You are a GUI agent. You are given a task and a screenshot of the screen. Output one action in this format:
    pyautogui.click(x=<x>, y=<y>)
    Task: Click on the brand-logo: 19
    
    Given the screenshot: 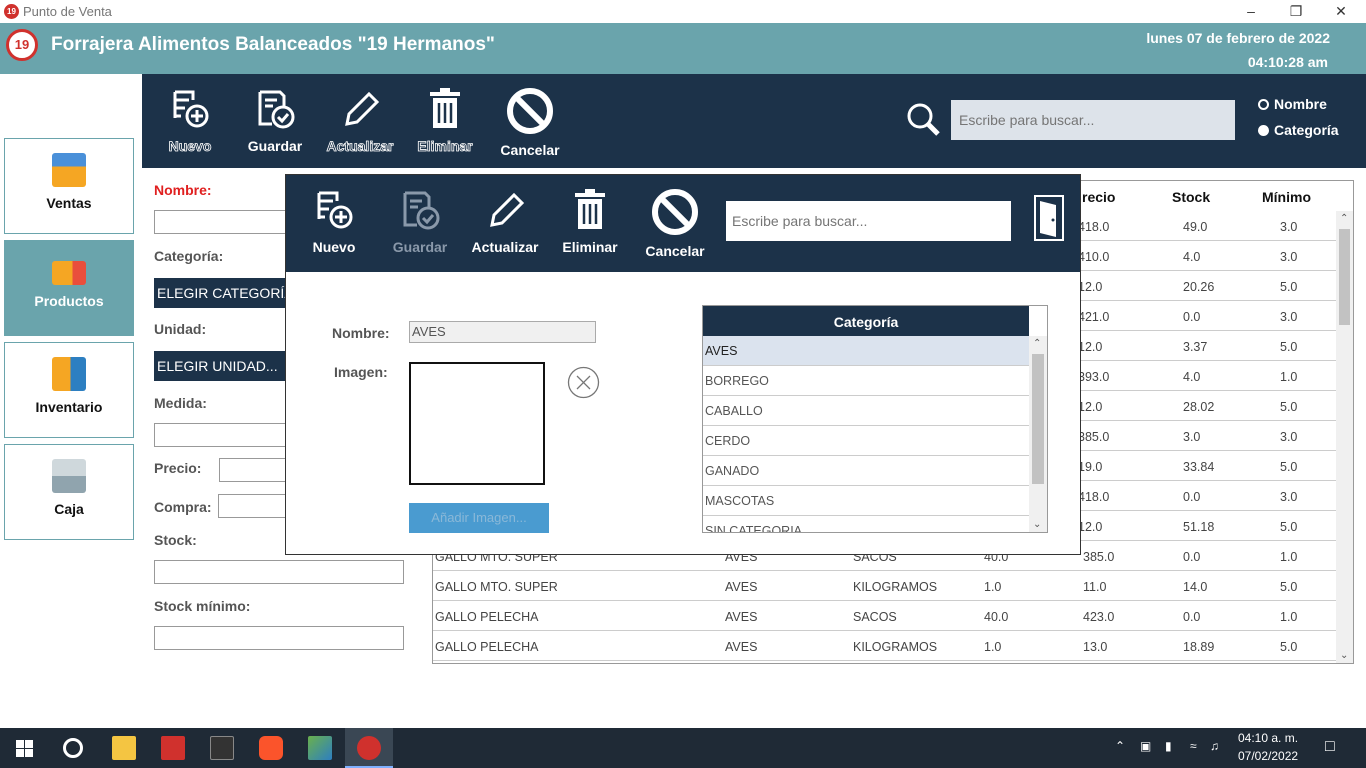 What is the action you would take?
    pyautogui.click(x=22, y=45)
    